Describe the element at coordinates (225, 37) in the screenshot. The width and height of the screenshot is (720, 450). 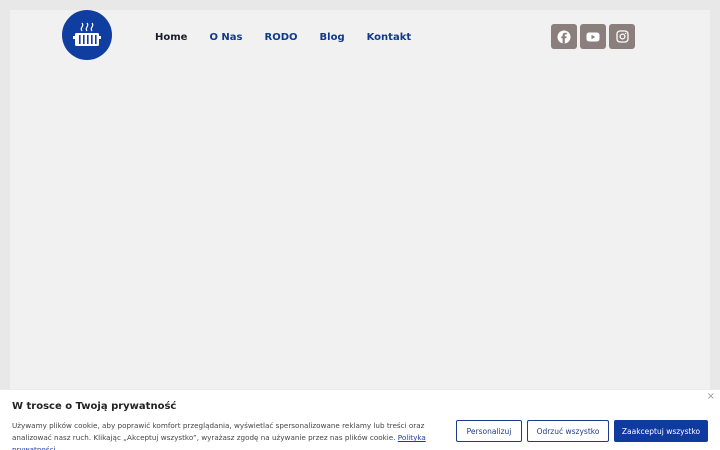
I see `nav-item-o-nas: O Nas` at that location.